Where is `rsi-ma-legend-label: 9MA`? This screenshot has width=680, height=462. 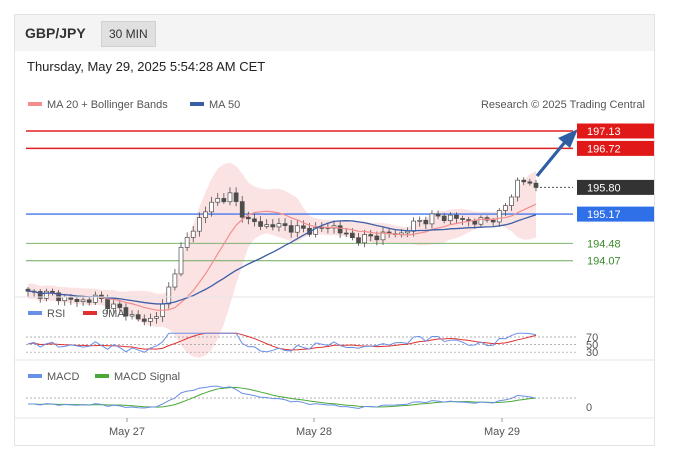
rsi-ma-legend-label: 9MA is located at coordinates (113, 314).